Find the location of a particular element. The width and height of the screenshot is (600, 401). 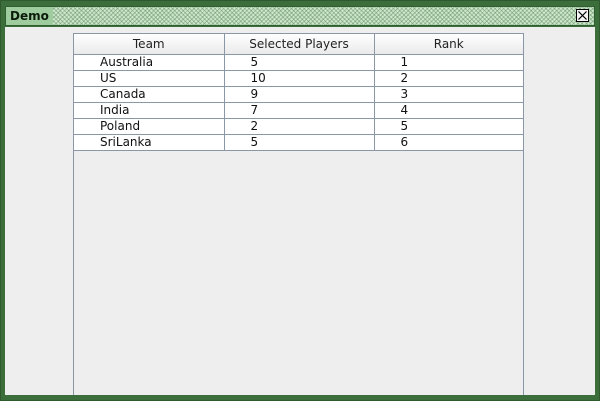

rank-cell: 3 is located at coordinates (448, 94).